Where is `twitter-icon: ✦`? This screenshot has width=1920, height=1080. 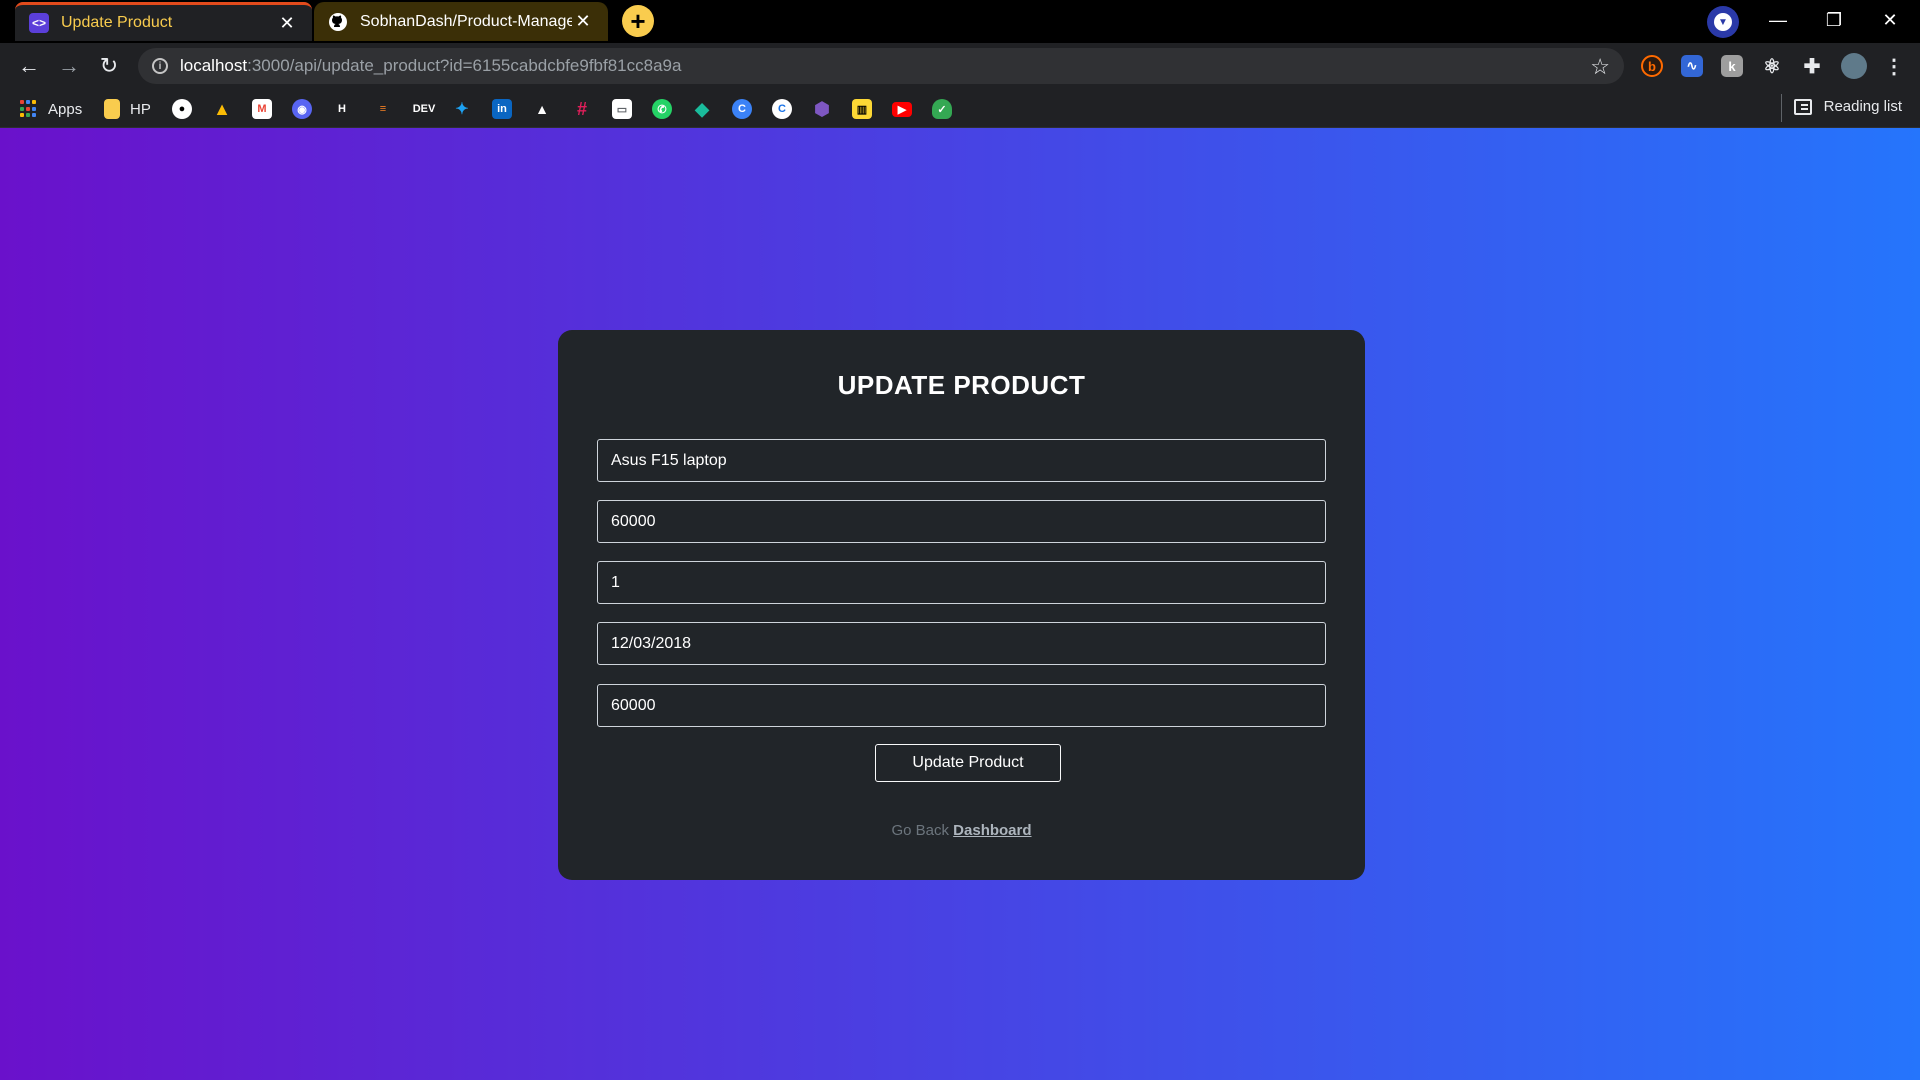
twitter-icon: ✦ is located at coordinates (462, 109).